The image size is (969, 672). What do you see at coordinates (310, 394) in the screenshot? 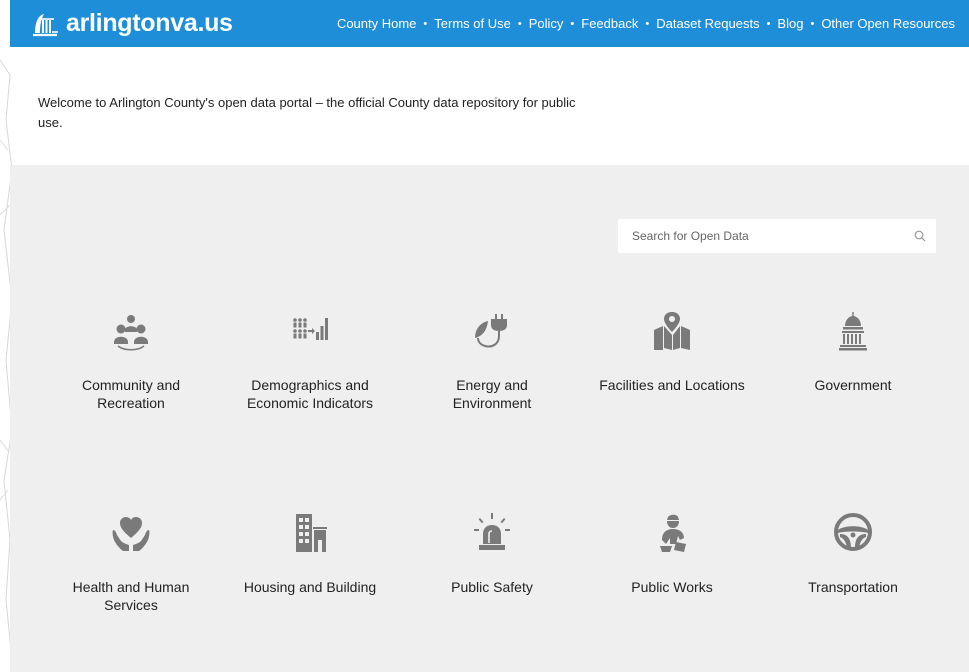
I see `category-label: Demographics and Economic Indicators` at bounding box center [310, 394].